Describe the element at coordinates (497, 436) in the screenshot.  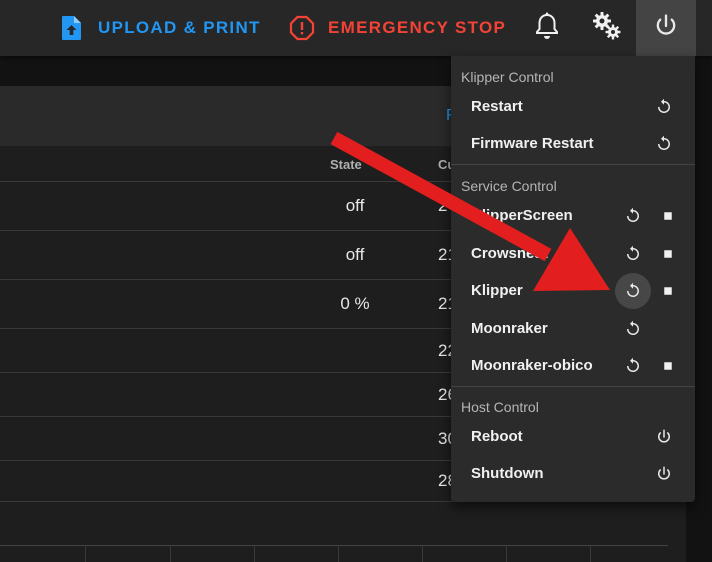
I see `menu-item-label: Reboot` at that location.